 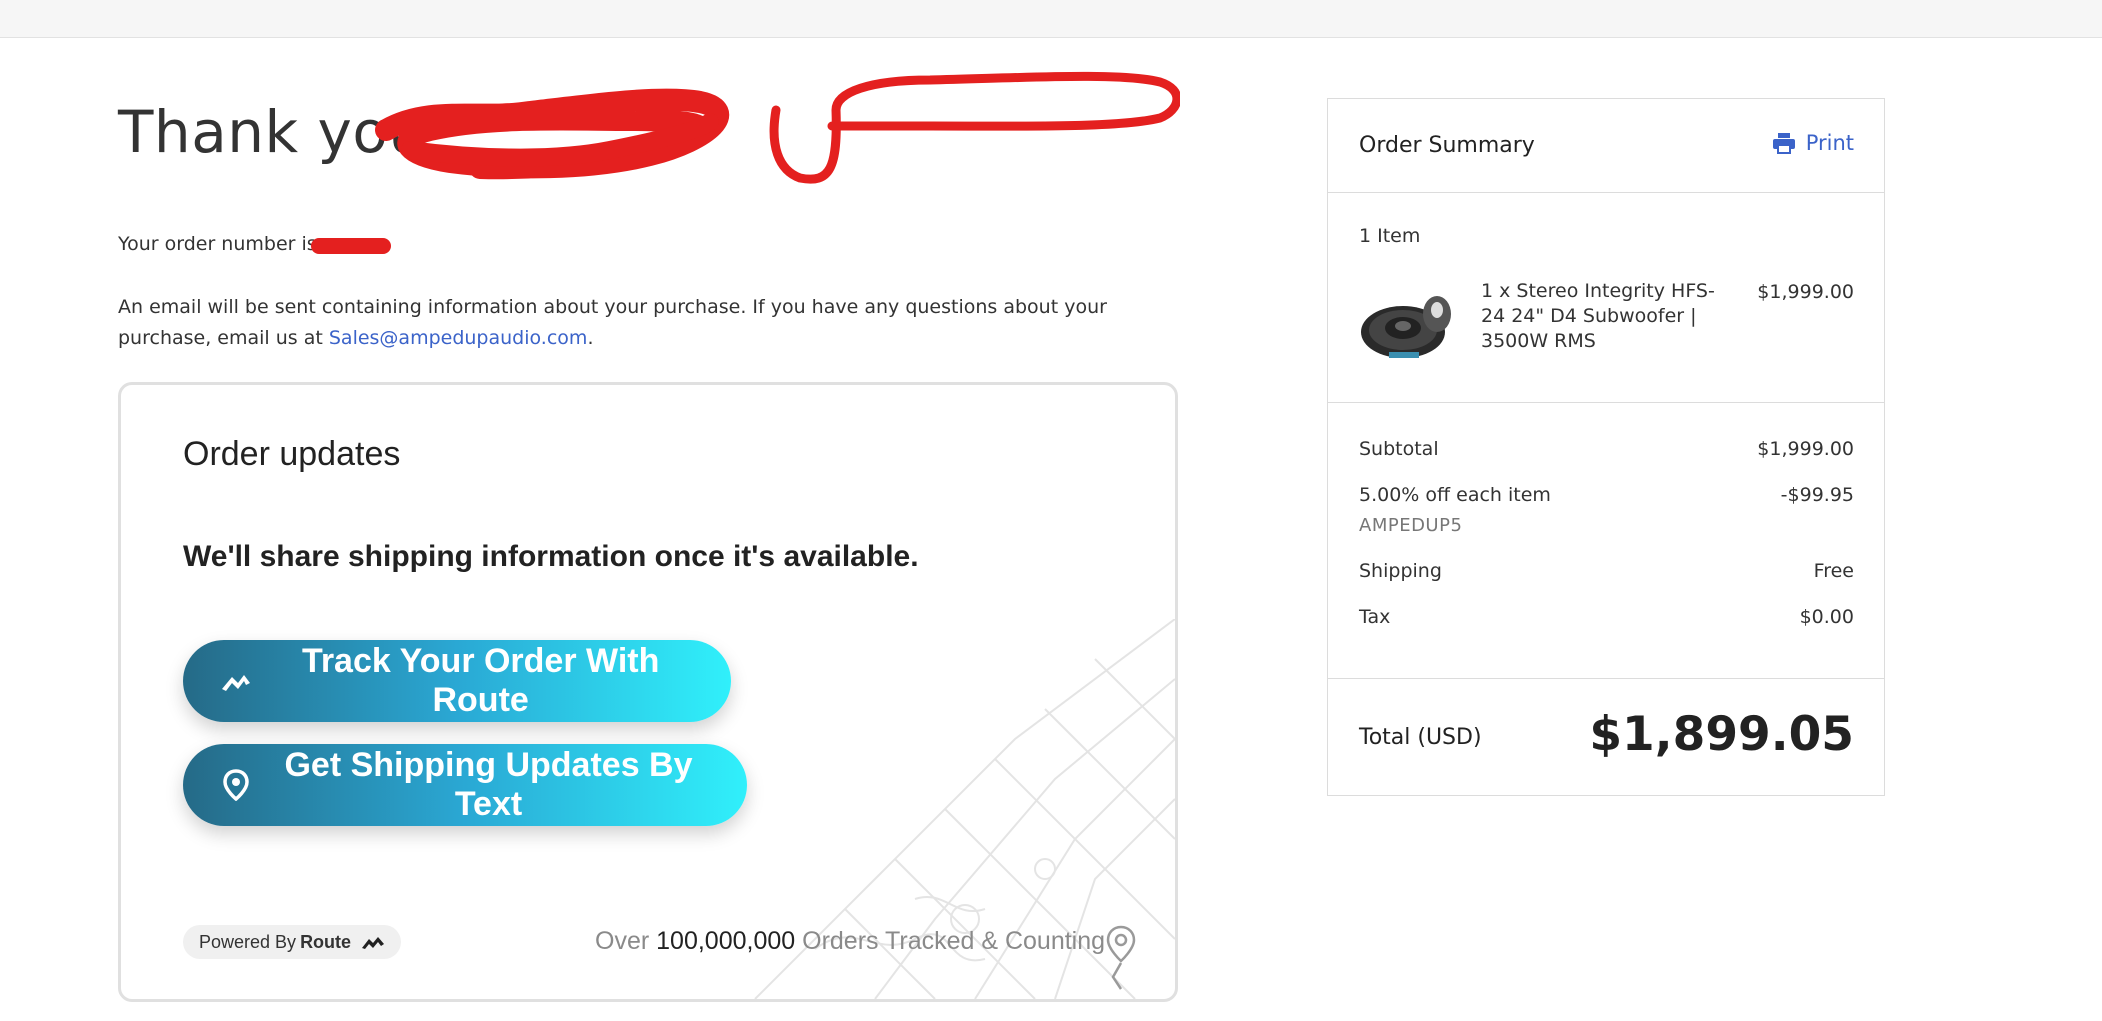 I want to click on discount-row: 5.00% off each item -$99.95, so click(x=1606, y=495).